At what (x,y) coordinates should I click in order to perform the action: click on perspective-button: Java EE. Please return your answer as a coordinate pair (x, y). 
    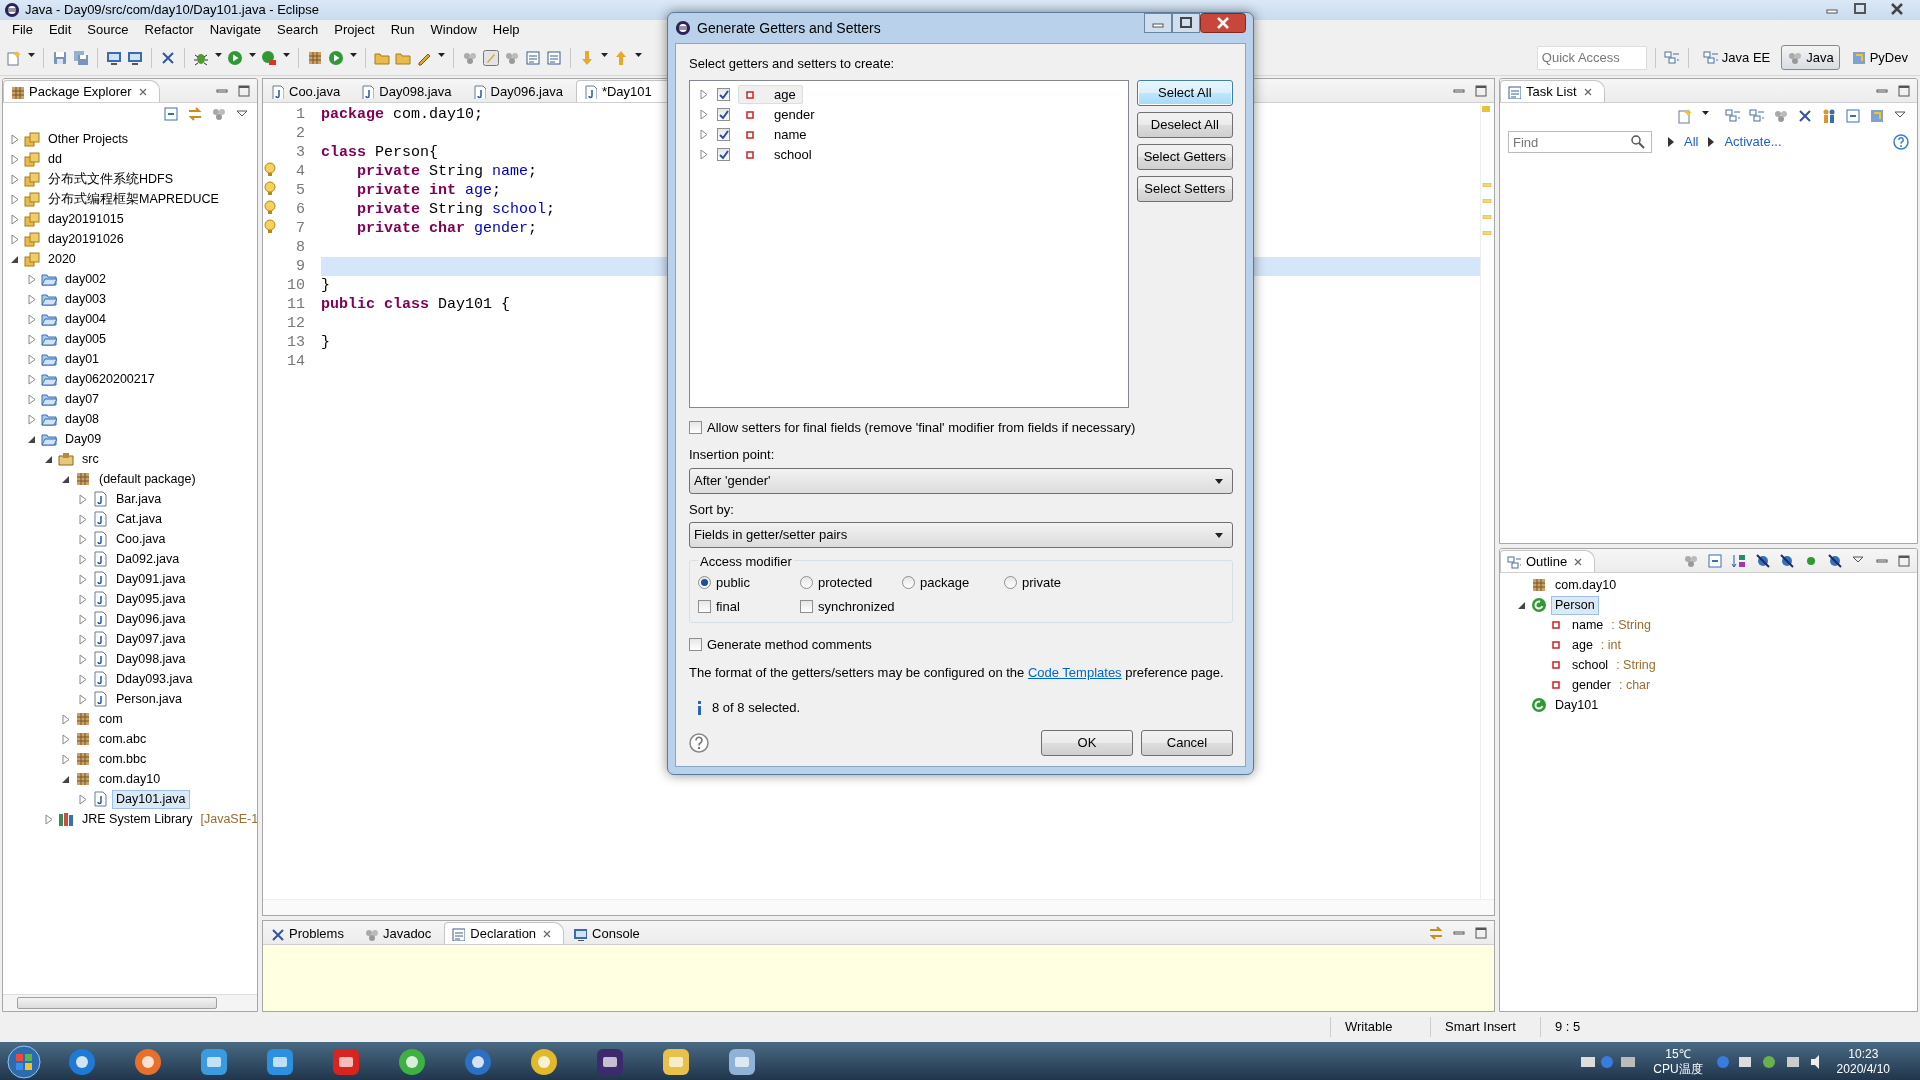
    Looking at the image, I should click on (1736, 57).